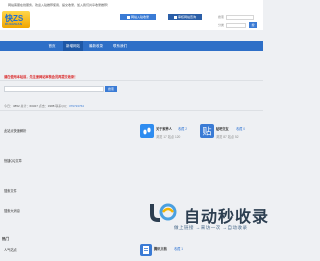  What do you see at coordinates (61, 106) in the screenshot?
I see `stat-label-qq: 联系QQ：` at bounding box center [61, 106].